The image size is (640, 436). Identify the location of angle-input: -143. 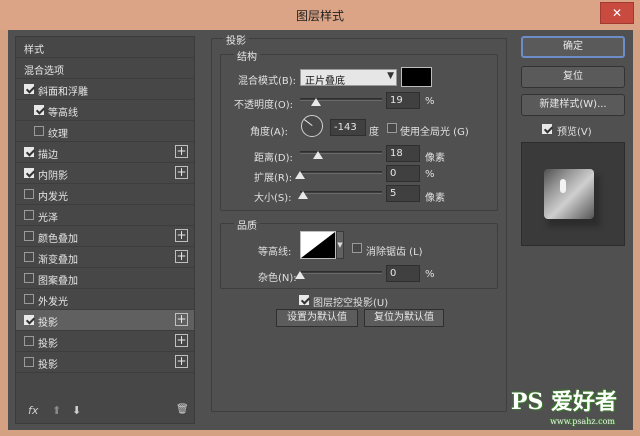
(348, 127).